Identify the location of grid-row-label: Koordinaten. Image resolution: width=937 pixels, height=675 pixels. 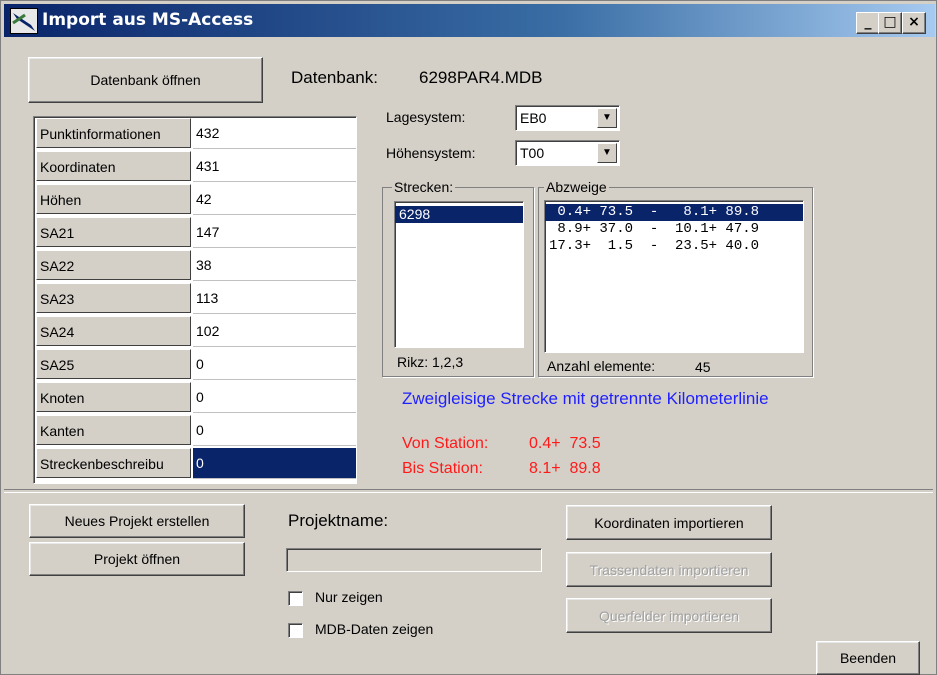
(113, 166).